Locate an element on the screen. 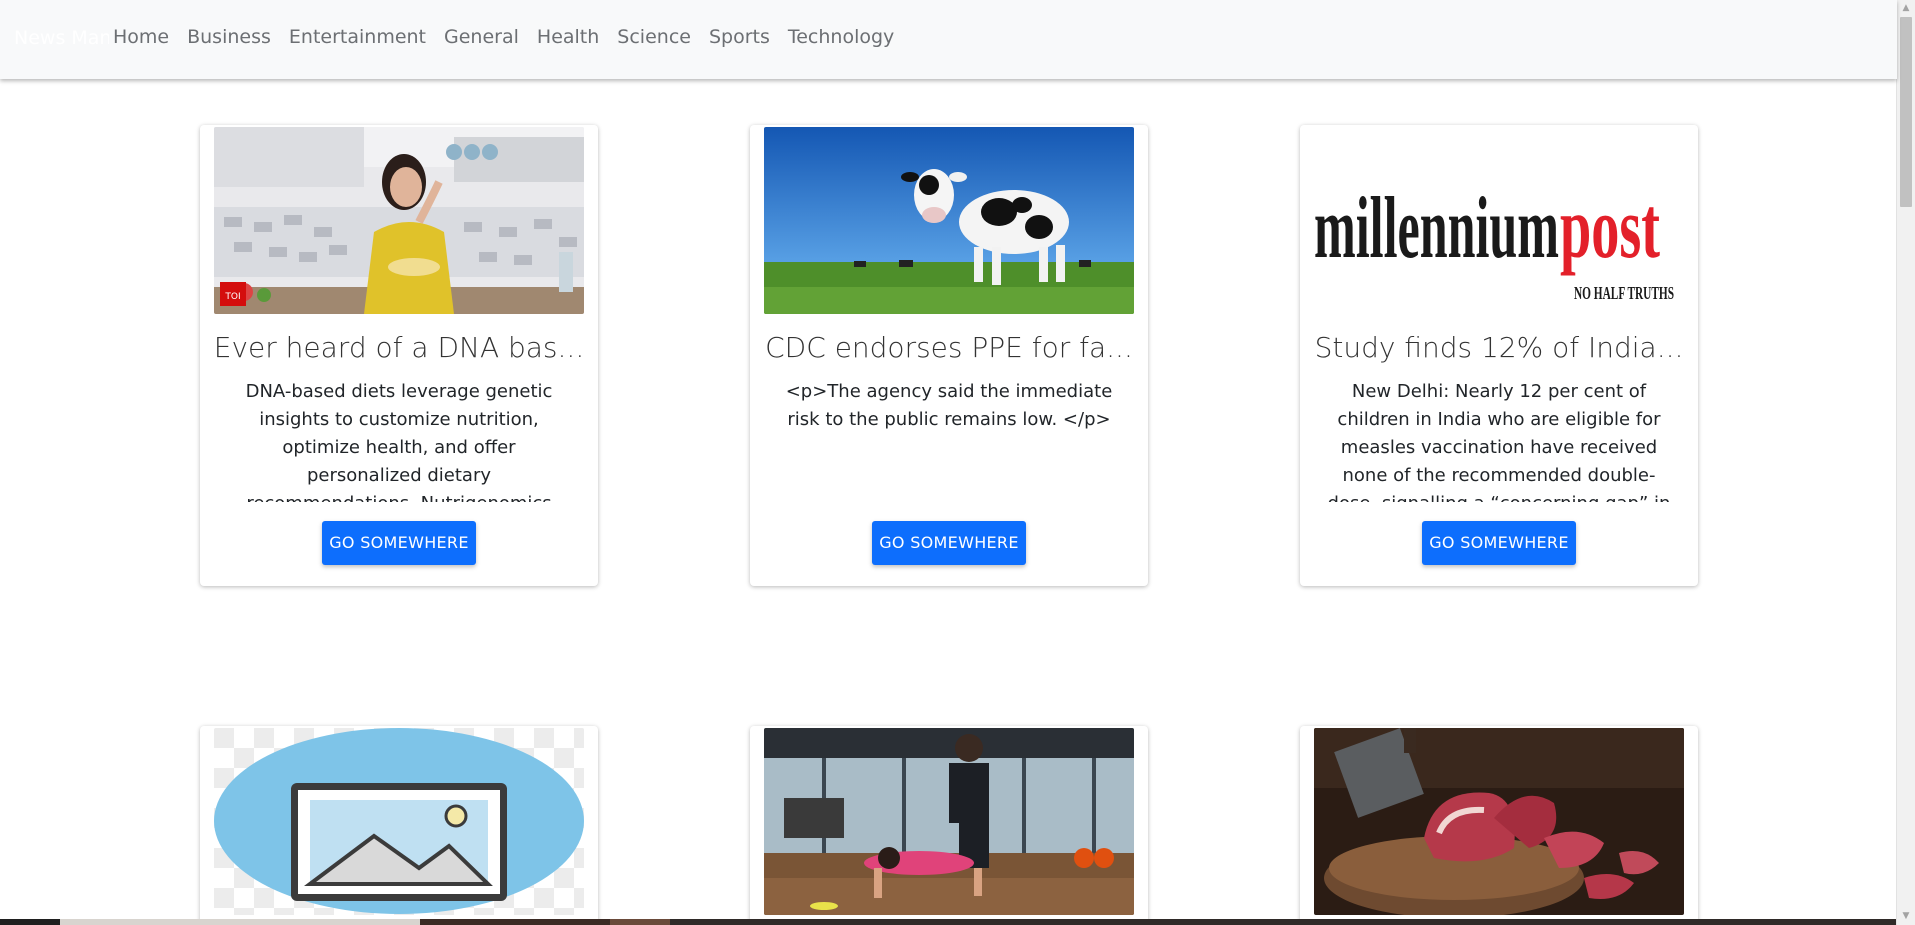  nav-link-home: Home is located at coordinates (141, 37).